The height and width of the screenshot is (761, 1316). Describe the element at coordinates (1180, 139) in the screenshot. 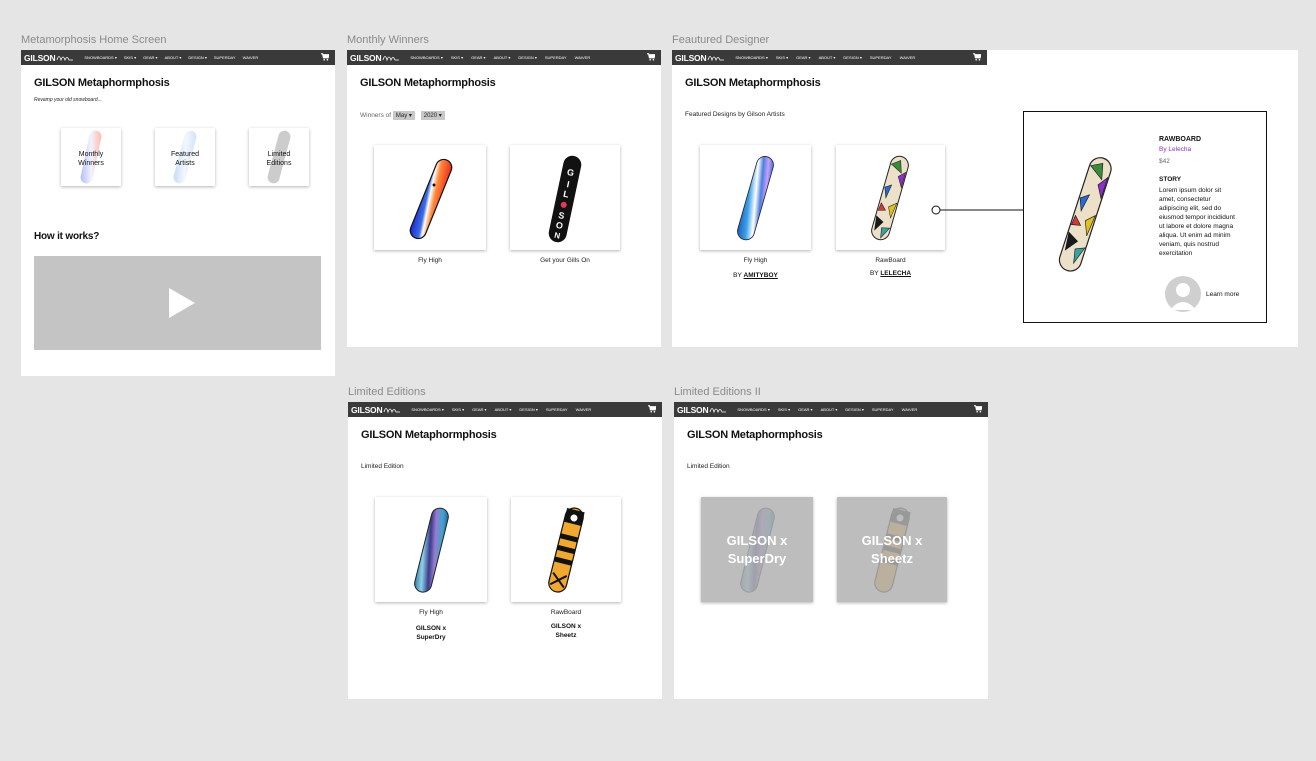

I see `detail-title: RAWBOARD` at that location.